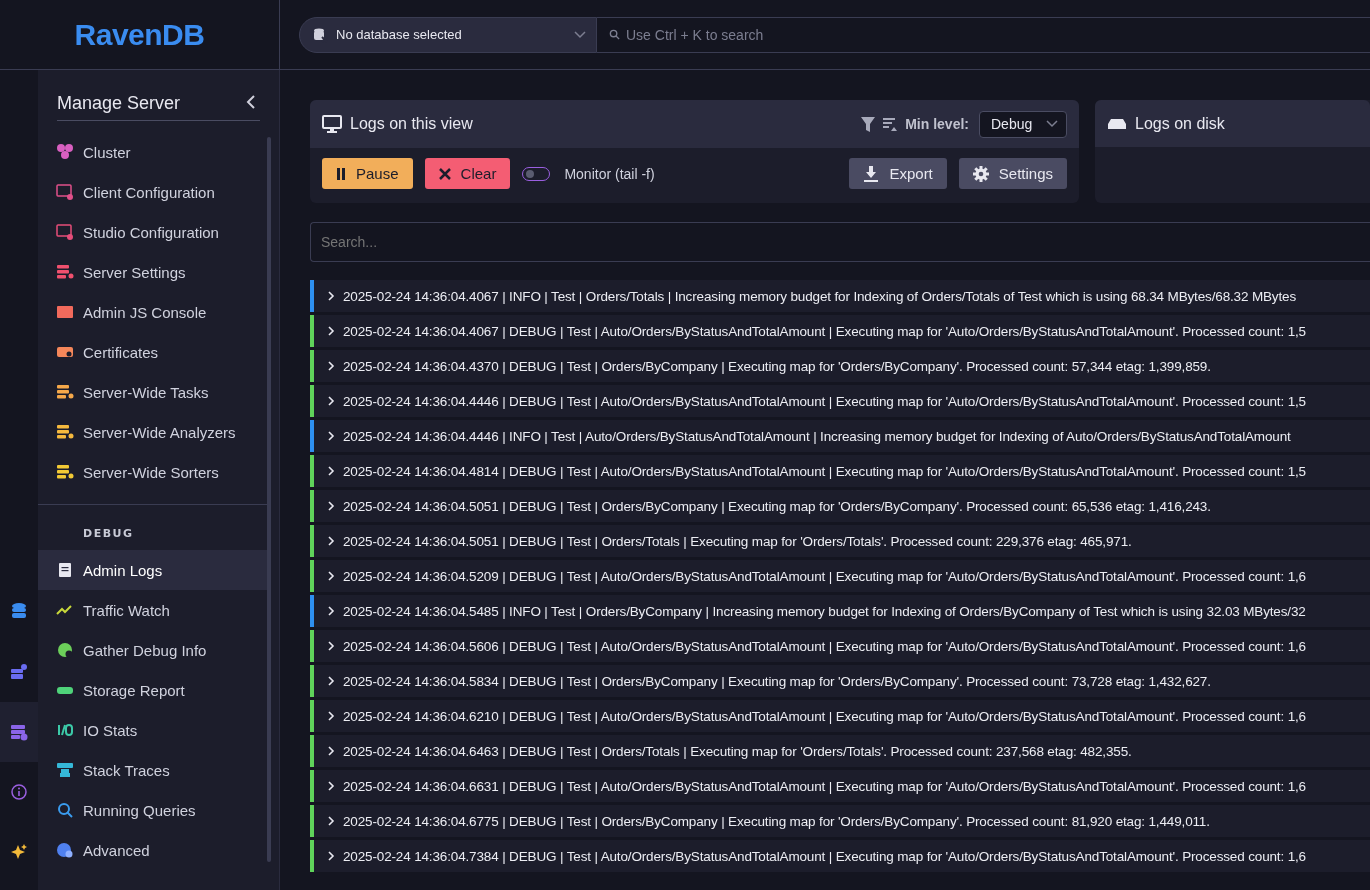 Image resolution: width=1370 pixels, height=890 pixels. What do you see at coordinates (152, 472) in the screenshot?
I see `sidebar-item: Server-Wide Sorters` at bounding box center [152, 472].